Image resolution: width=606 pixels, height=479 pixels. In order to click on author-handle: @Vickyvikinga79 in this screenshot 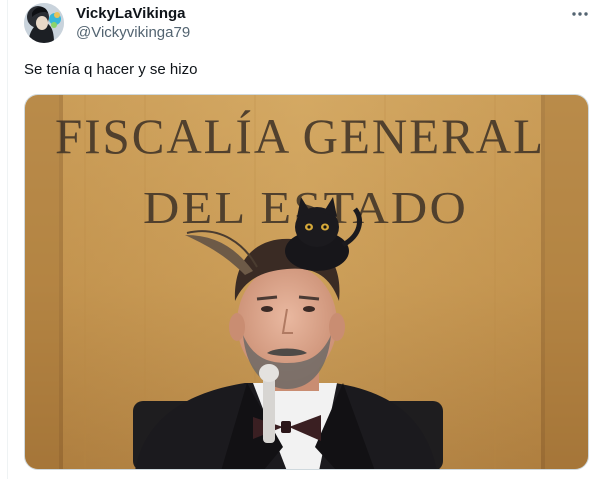, I will do `click(133, 33)`.